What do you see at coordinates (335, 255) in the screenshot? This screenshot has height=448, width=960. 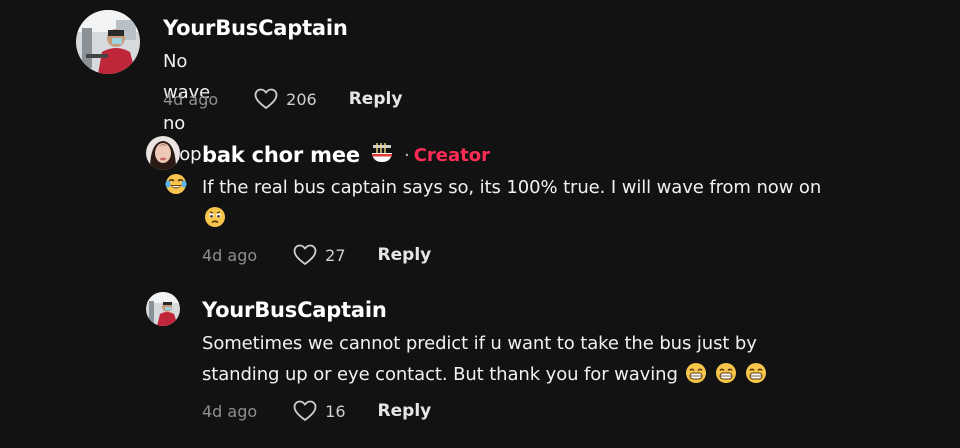 I see `like-count: 27` at bounding box center [335, 255].